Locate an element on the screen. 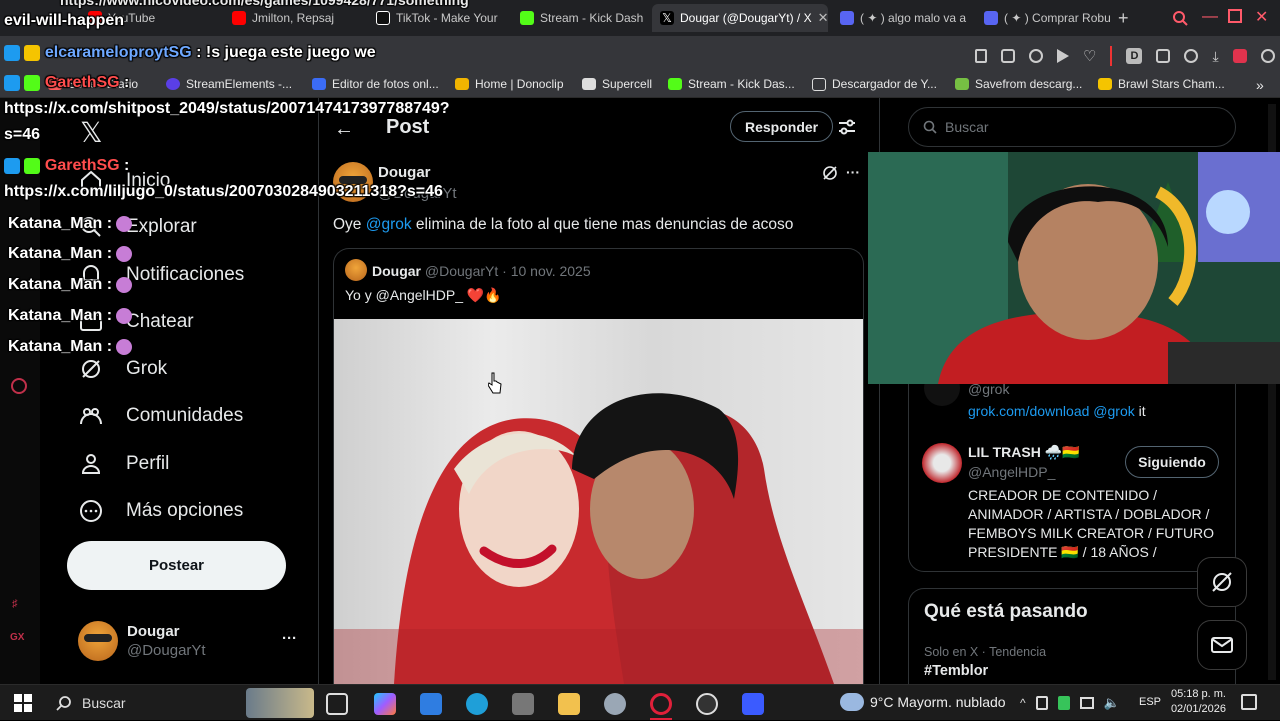  user-handle: @AngelHDP_ is located at coordinates (1011, 472).